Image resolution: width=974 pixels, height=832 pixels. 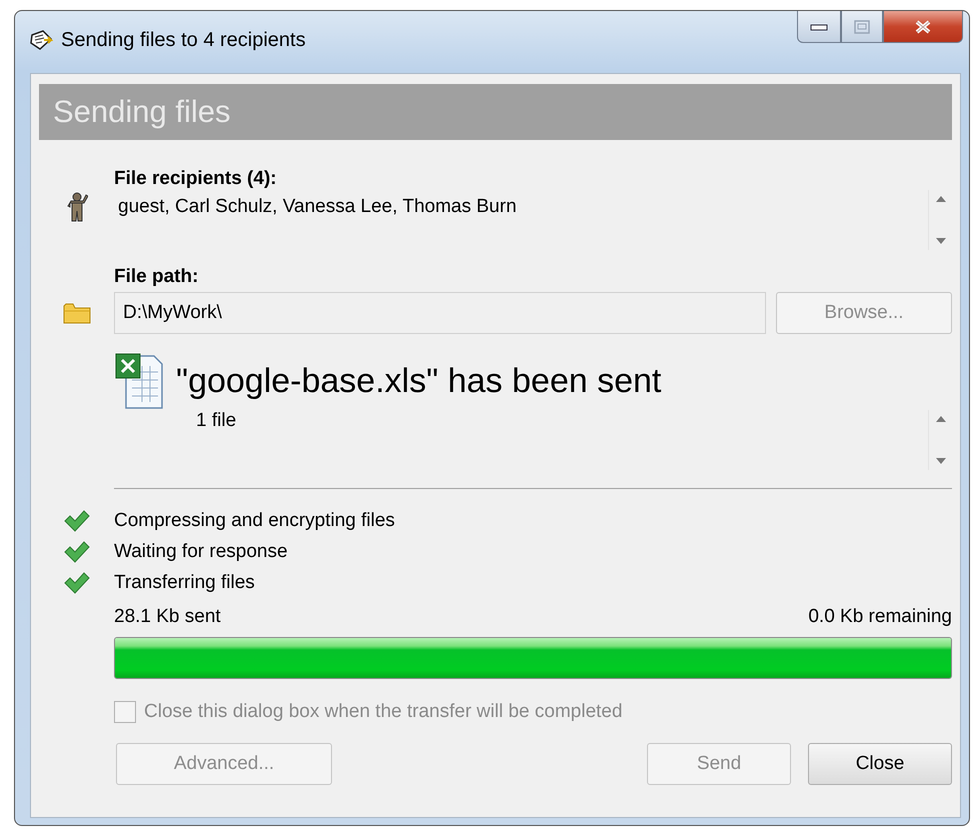 What do you see at coordinates (819, 27) in the screenshot?
I see `minimize-button` at bounding box center [819, 27].